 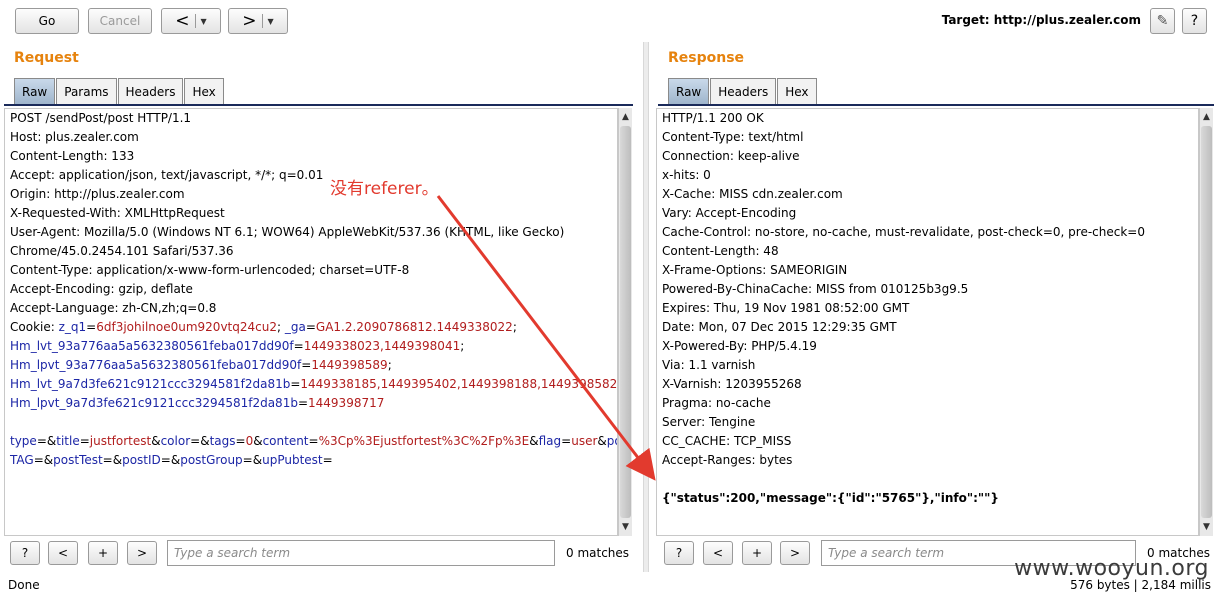 What do you see at coordinates (1140, 585) in the screenshot?
I see `response-stats: 576 bytes | 2,184 millis` at bounding box center [1140, 585].